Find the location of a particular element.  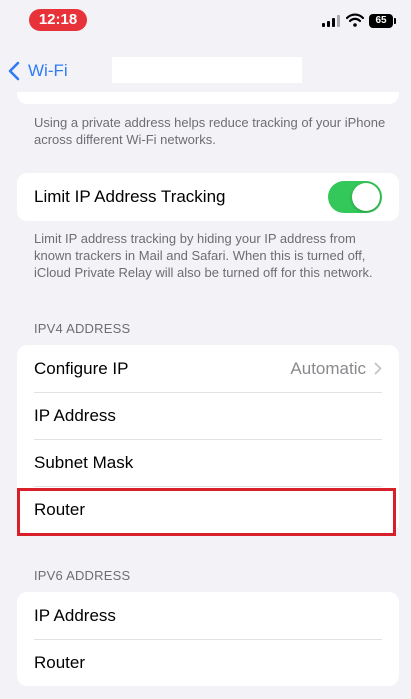

limit-tracking-label: Limit IP Address Tracking is located at coordinates (130, 196).